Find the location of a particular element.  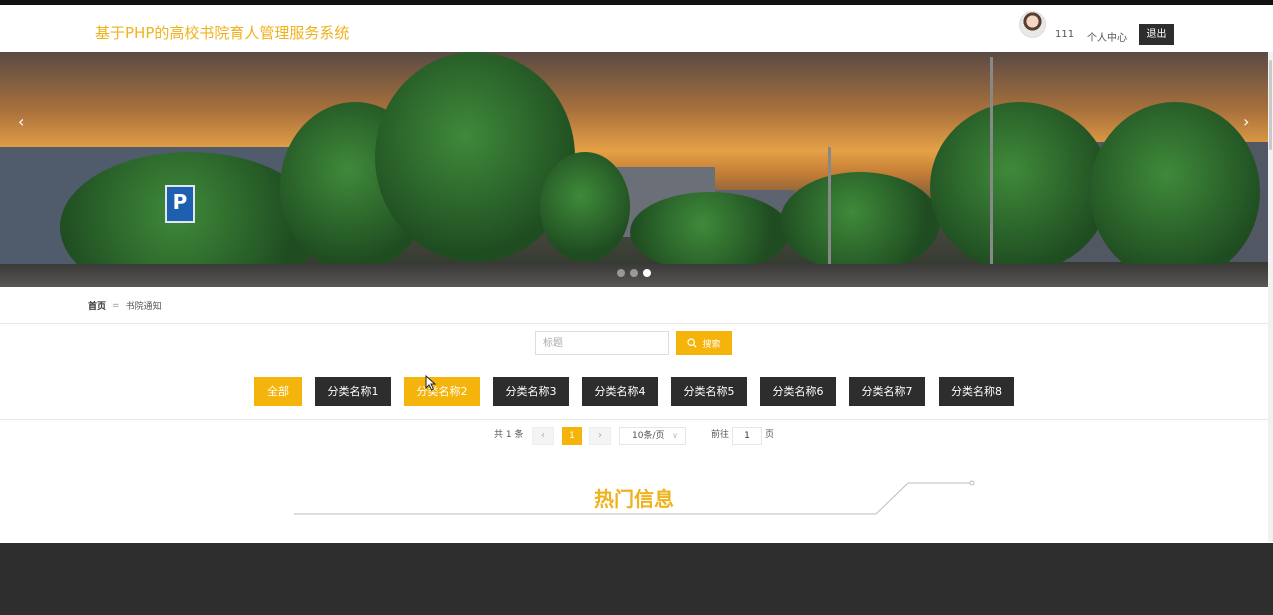

category-3: 分类名称3 is located at coordinates (531, 391).